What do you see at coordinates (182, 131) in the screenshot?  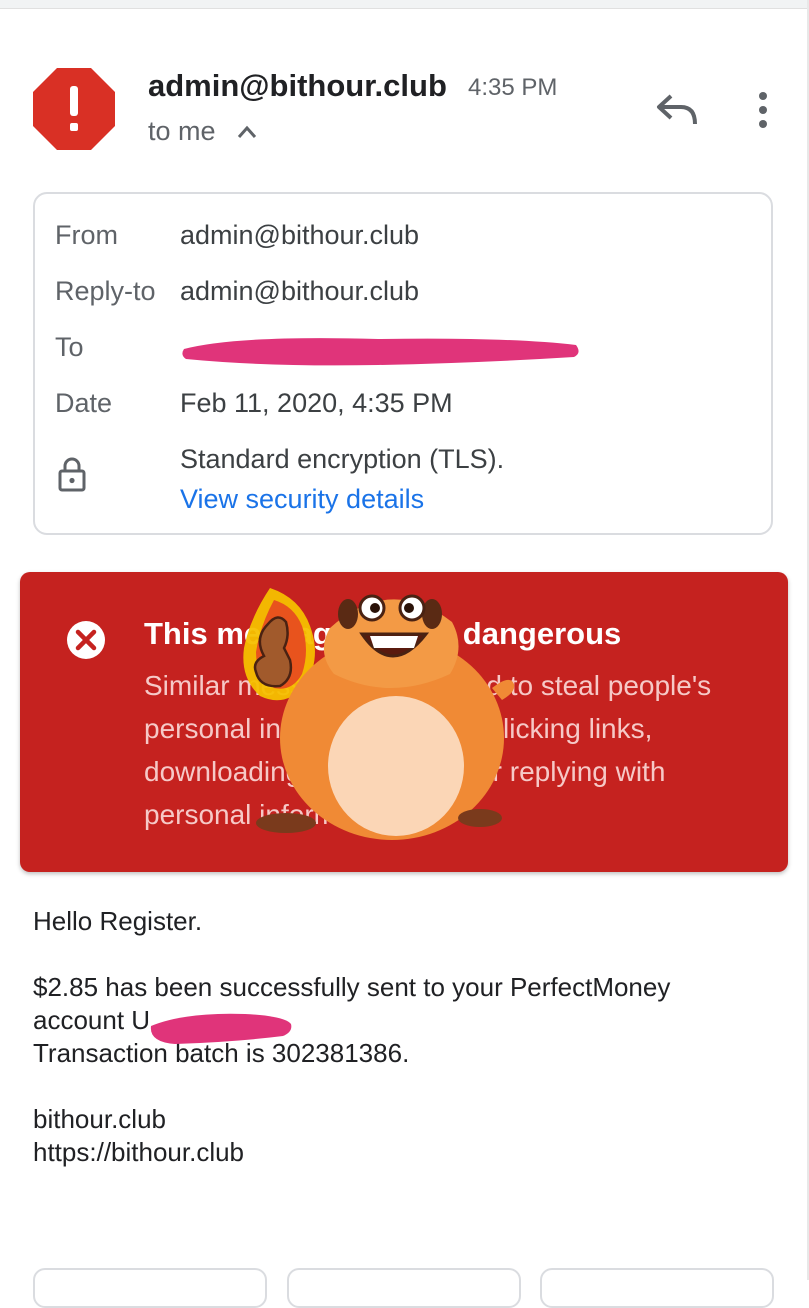 I see `recipient-summary: to me` at bounding box center [182, 131].